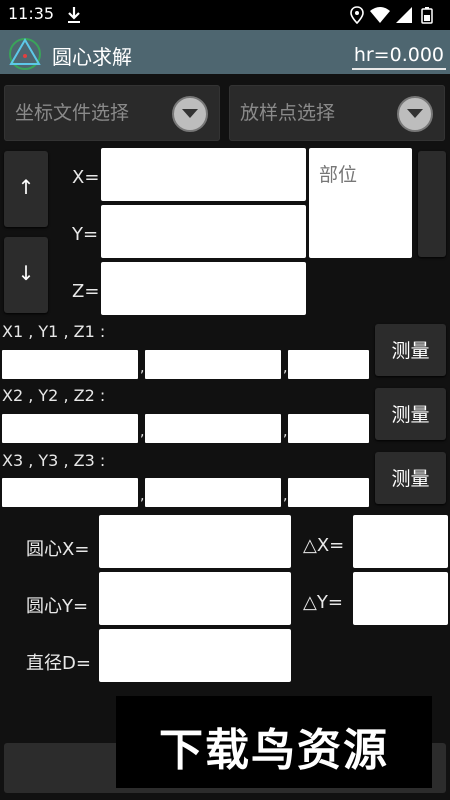  What do you see at coordinates (70, 492) in the screenshot?
I see `measure-3-x-input` at bounding box center [70, 492].